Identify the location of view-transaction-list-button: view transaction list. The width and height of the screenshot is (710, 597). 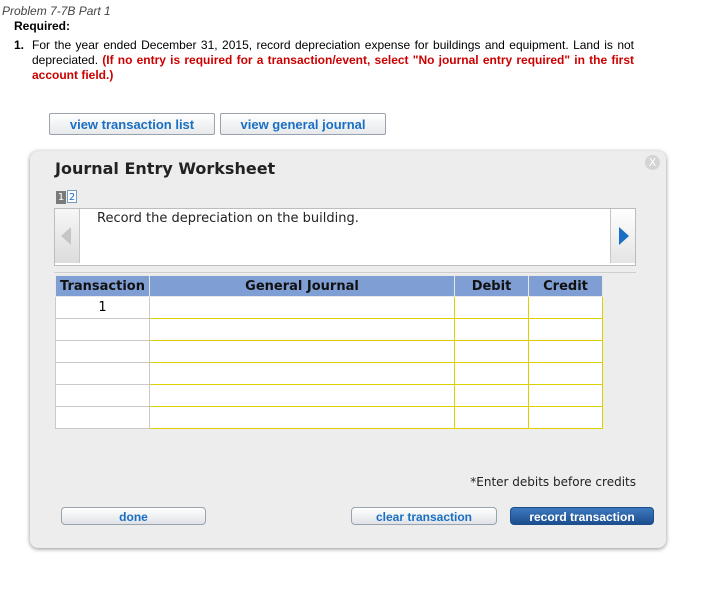
(132, 124).